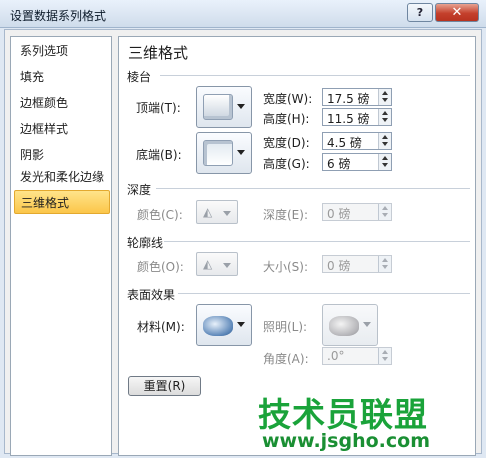  Describe the element at coordinates (286, 143) in the screenshot. I see `bevel-bottom-width-label: 宽度(D):` at that location.